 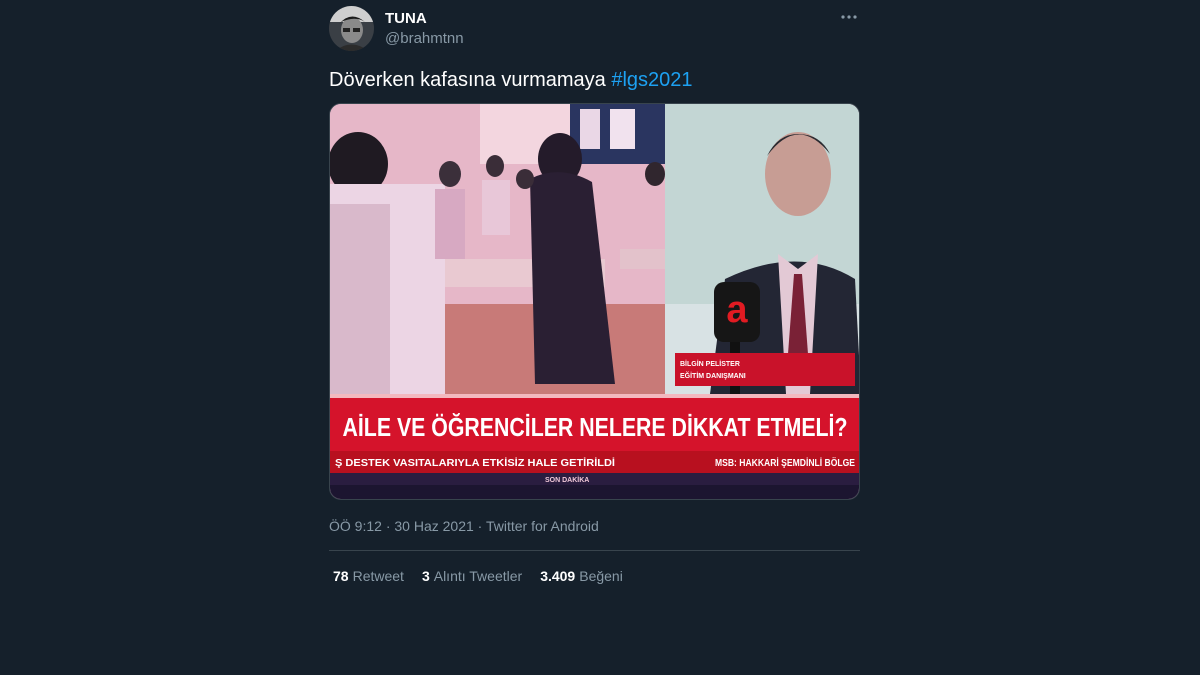 What do you see at coordinates (710, 364) in the screenshot?
I see `speaker-name: BİLGİN PELİSTER` at bounding box center [710, 364].